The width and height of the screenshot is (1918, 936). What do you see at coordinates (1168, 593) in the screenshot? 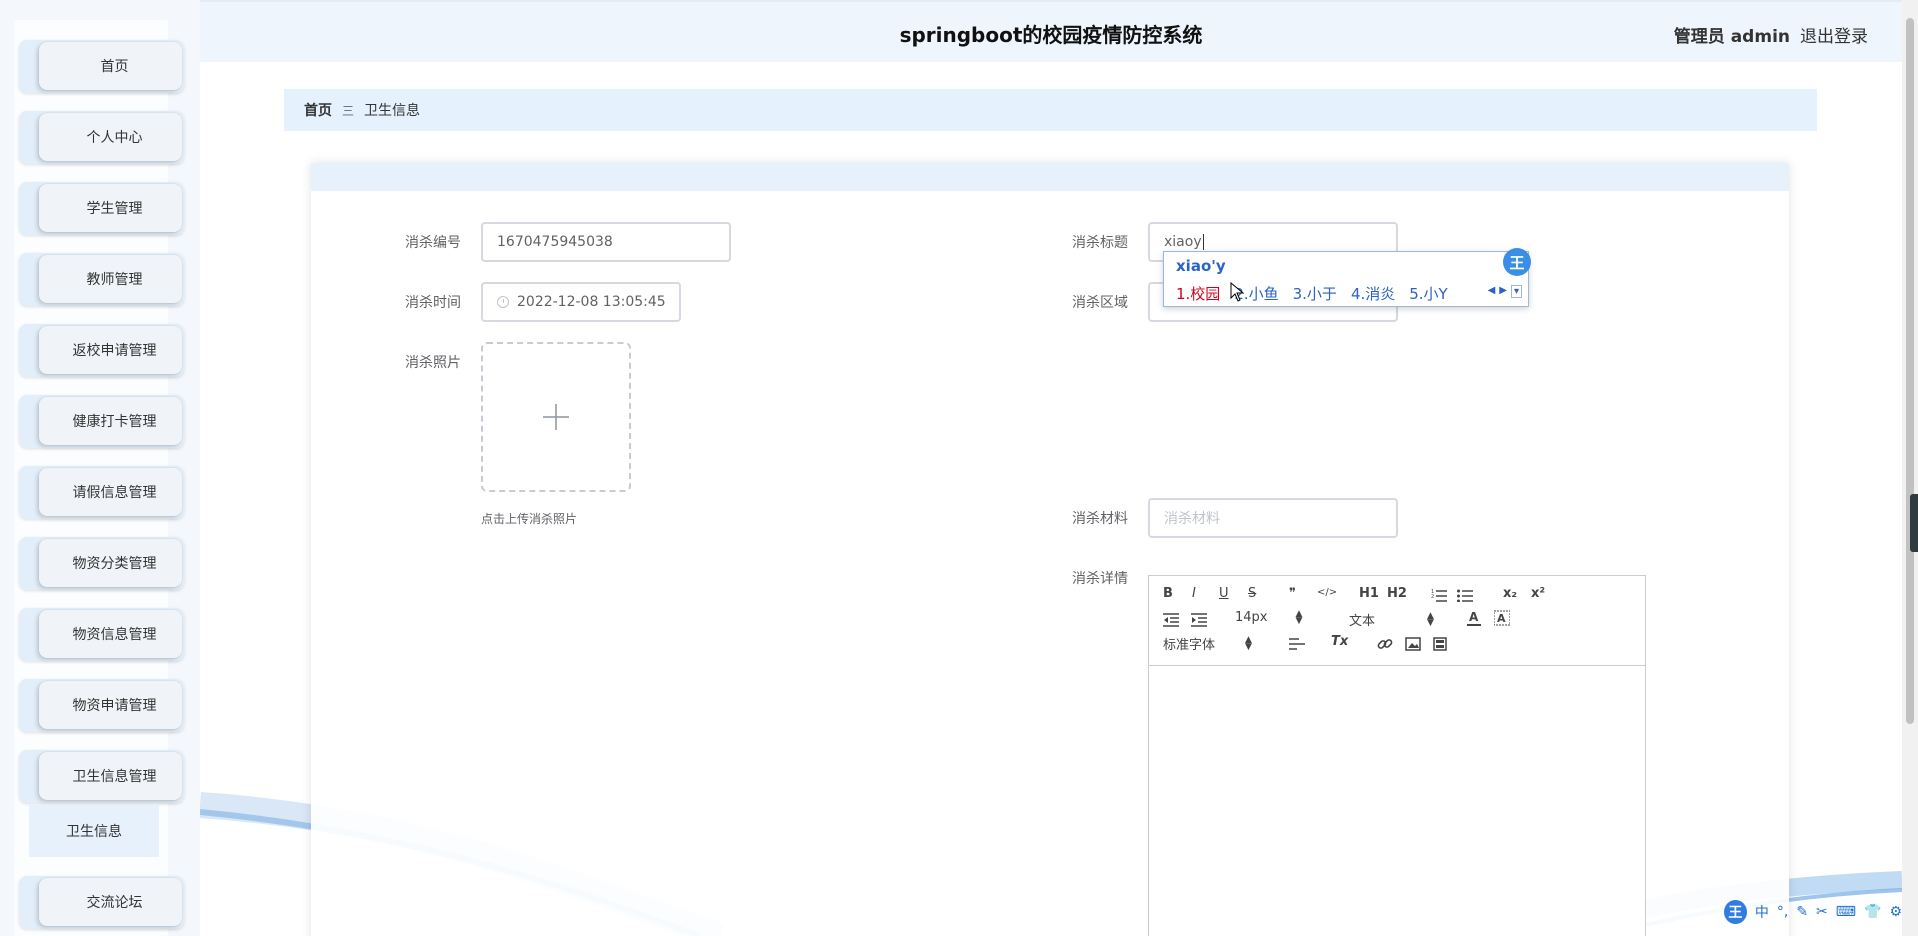
I see `bold-button: B` at bounding box center [1168, 593].